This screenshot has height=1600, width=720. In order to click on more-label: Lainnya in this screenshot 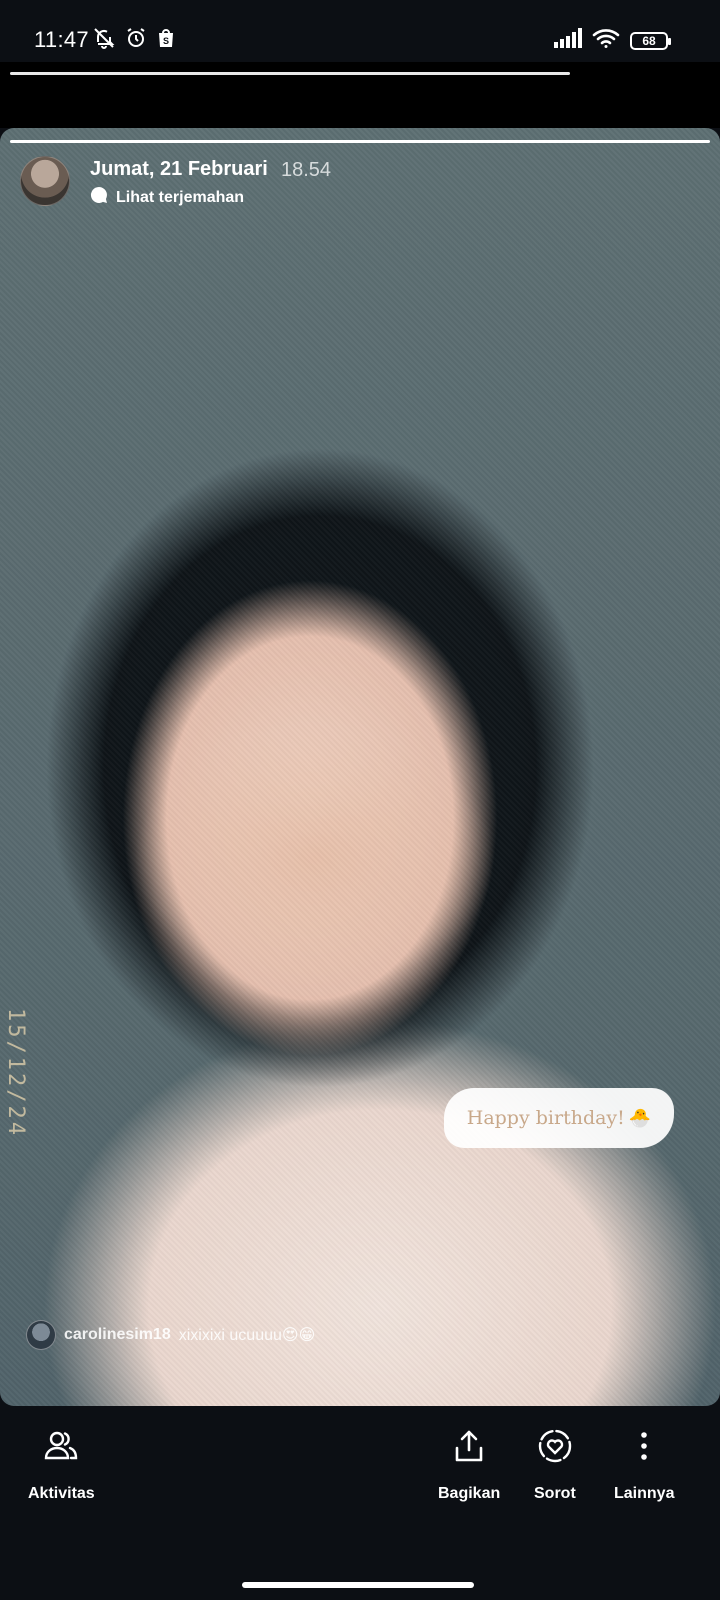, I will do `click(644, 1493)`.